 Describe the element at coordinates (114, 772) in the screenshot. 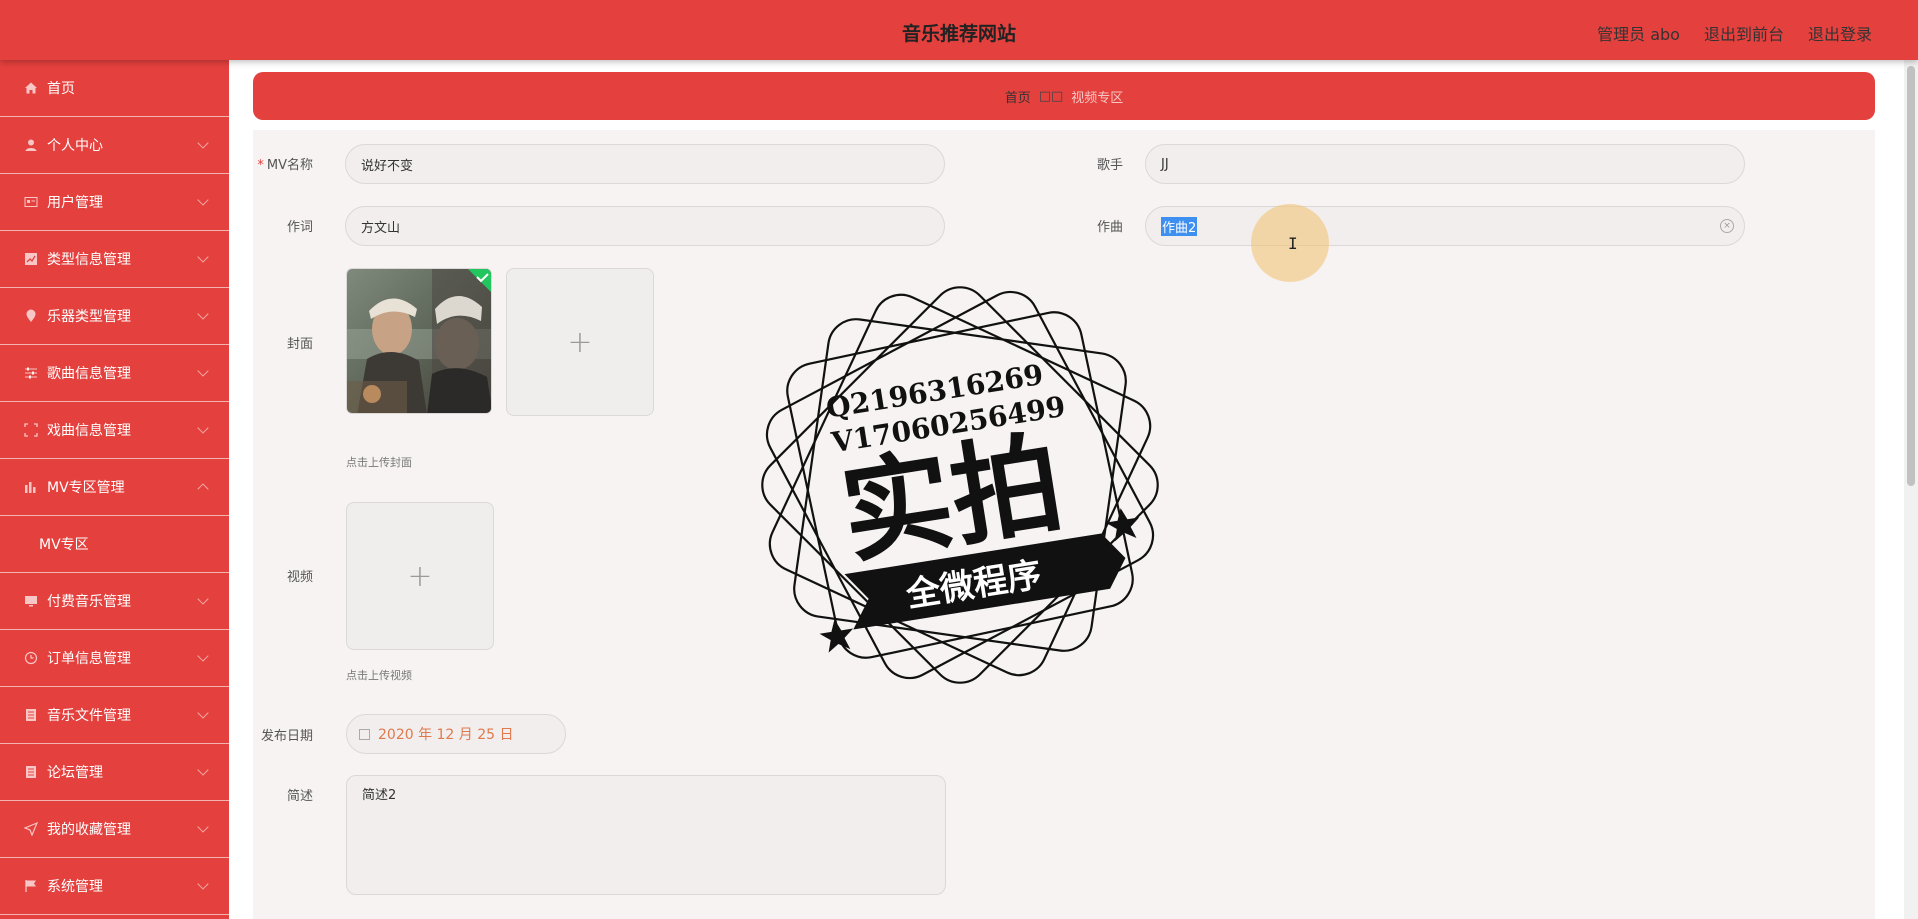

I see `sidebar-item-forum: 论坛管理` at that location.